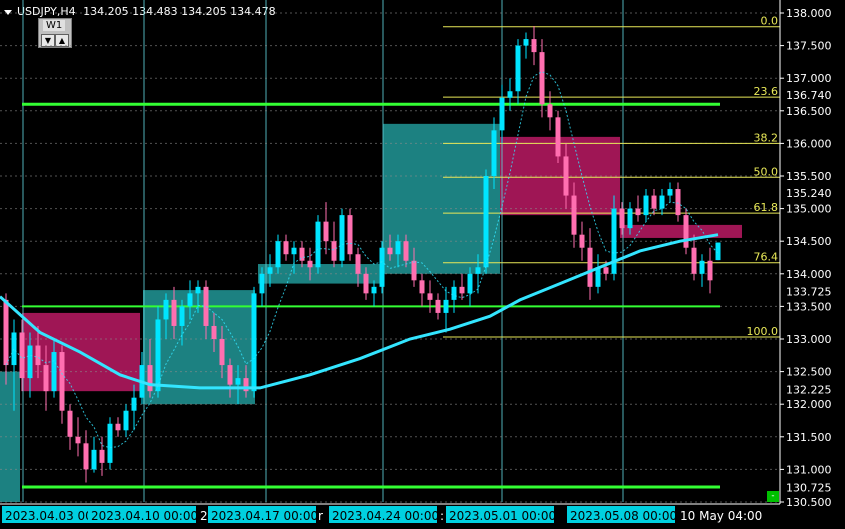  What do you see at coordinates (623, 516) in the screenshot?
I see `time-label: 2023.05.08 00:00` at bounding box center [623, 516].